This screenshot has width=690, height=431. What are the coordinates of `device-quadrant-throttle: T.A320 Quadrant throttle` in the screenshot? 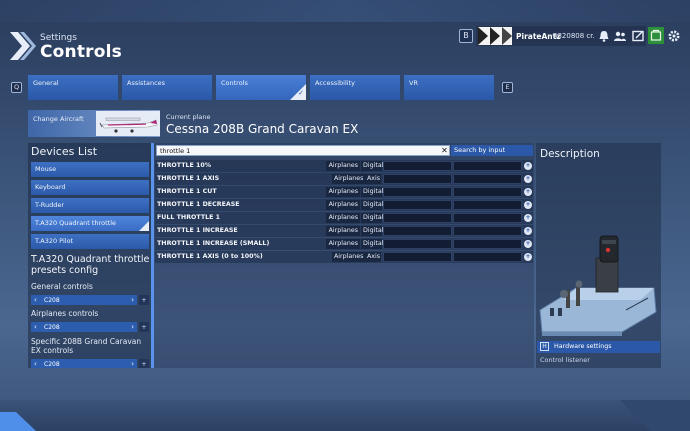 It's located at (90, 223).